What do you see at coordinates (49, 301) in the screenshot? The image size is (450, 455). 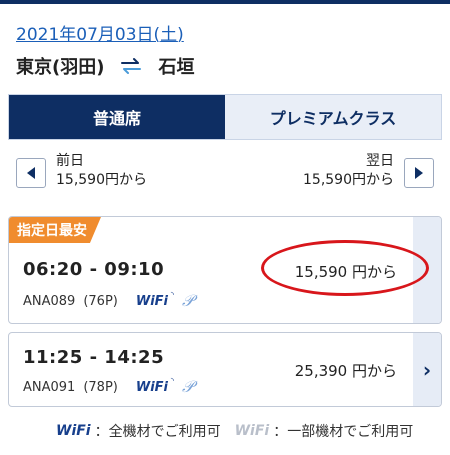 I see `flight-number: ANA089` at bounding box center [49, 301].